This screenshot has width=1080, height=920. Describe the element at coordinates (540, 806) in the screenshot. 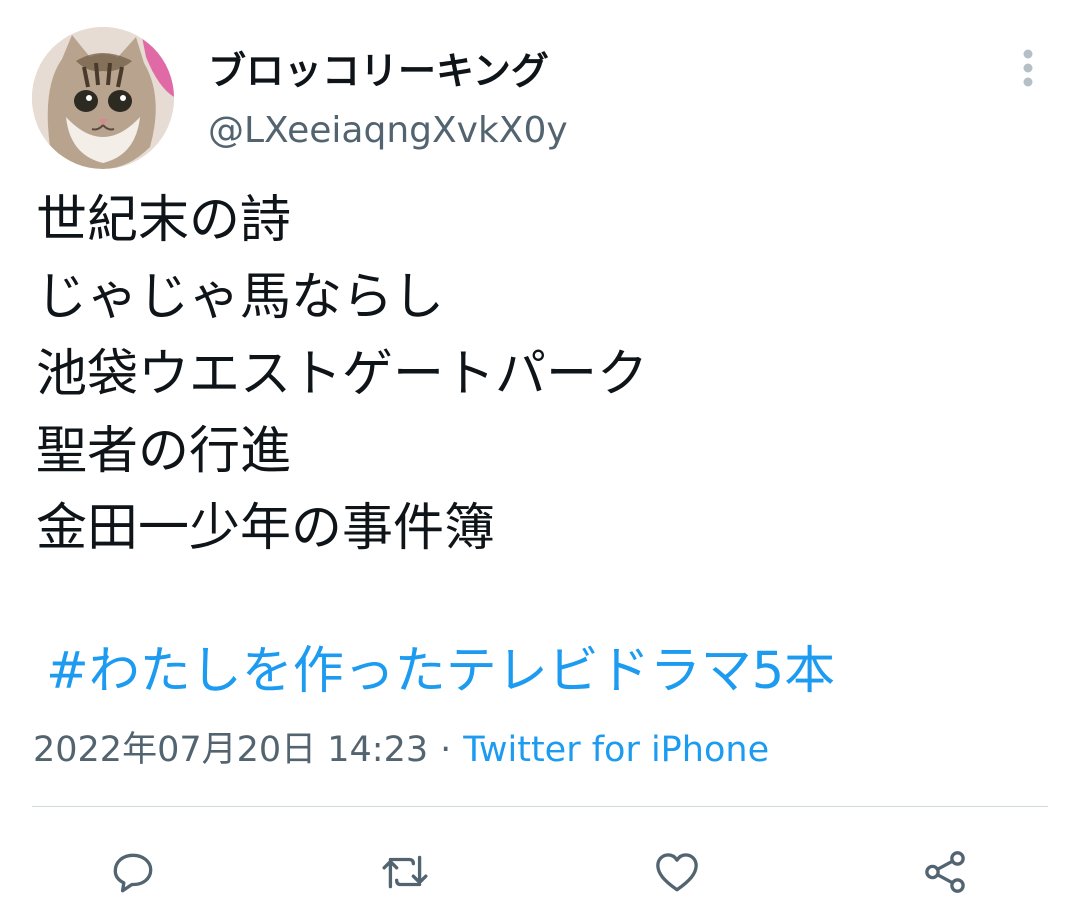

I see `divider` at that location.